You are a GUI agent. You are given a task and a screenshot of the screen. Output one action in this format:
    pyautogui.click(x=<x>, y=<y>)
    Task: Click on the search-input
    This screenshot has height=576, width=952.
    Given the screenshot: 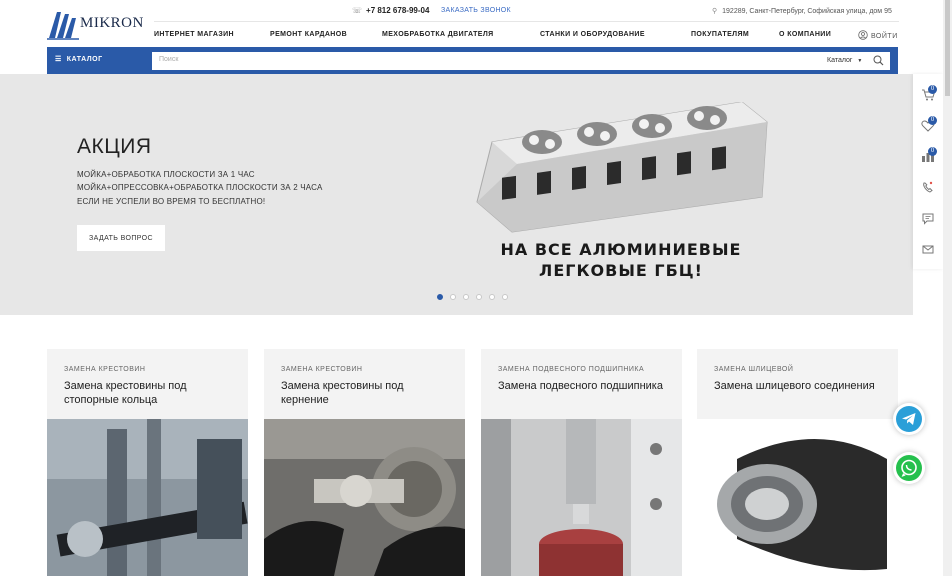 What is the action you would take?
    pyautogui.click(x=521, y=61)
    